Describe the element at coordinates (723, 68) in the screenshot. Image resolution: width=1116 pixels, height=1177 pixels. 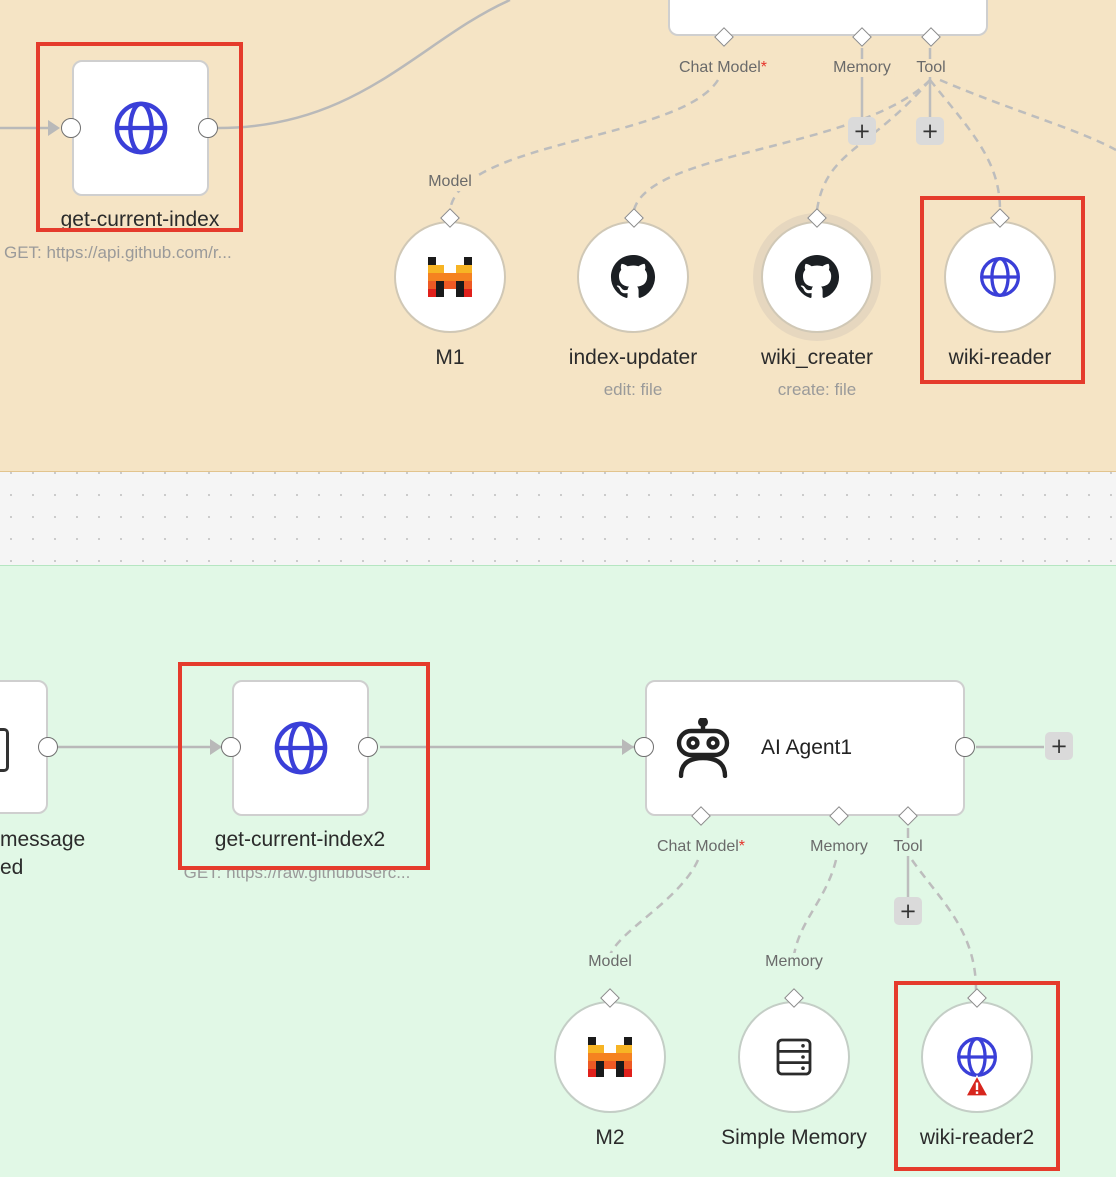
I see `top-port-label-chat-model: Chat Model*` at that location.